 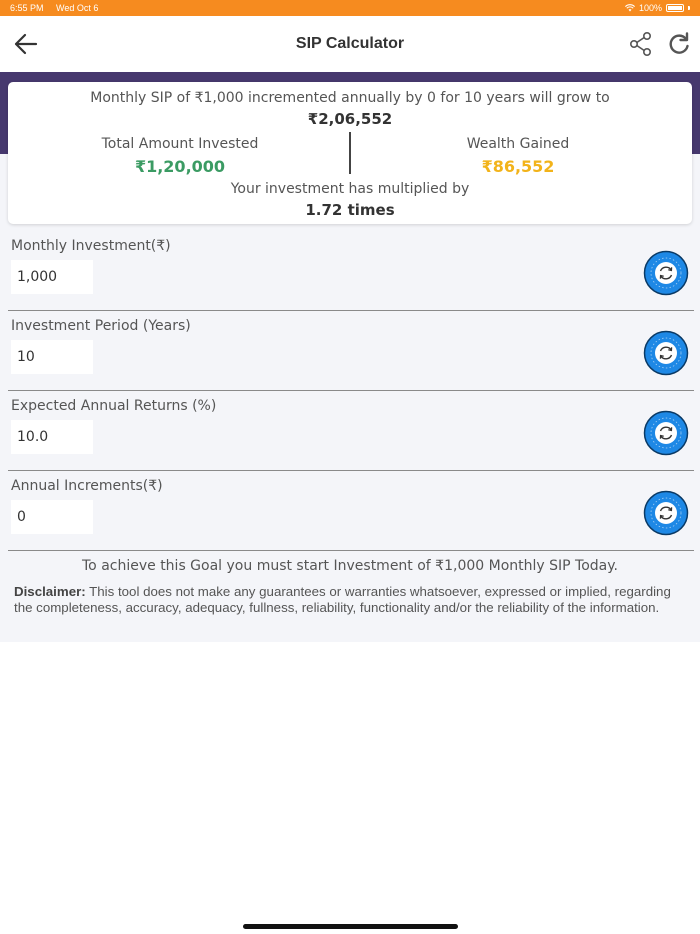 I want to click on field-investment-period: Investment Period (Years), so click(x=350, y=358).